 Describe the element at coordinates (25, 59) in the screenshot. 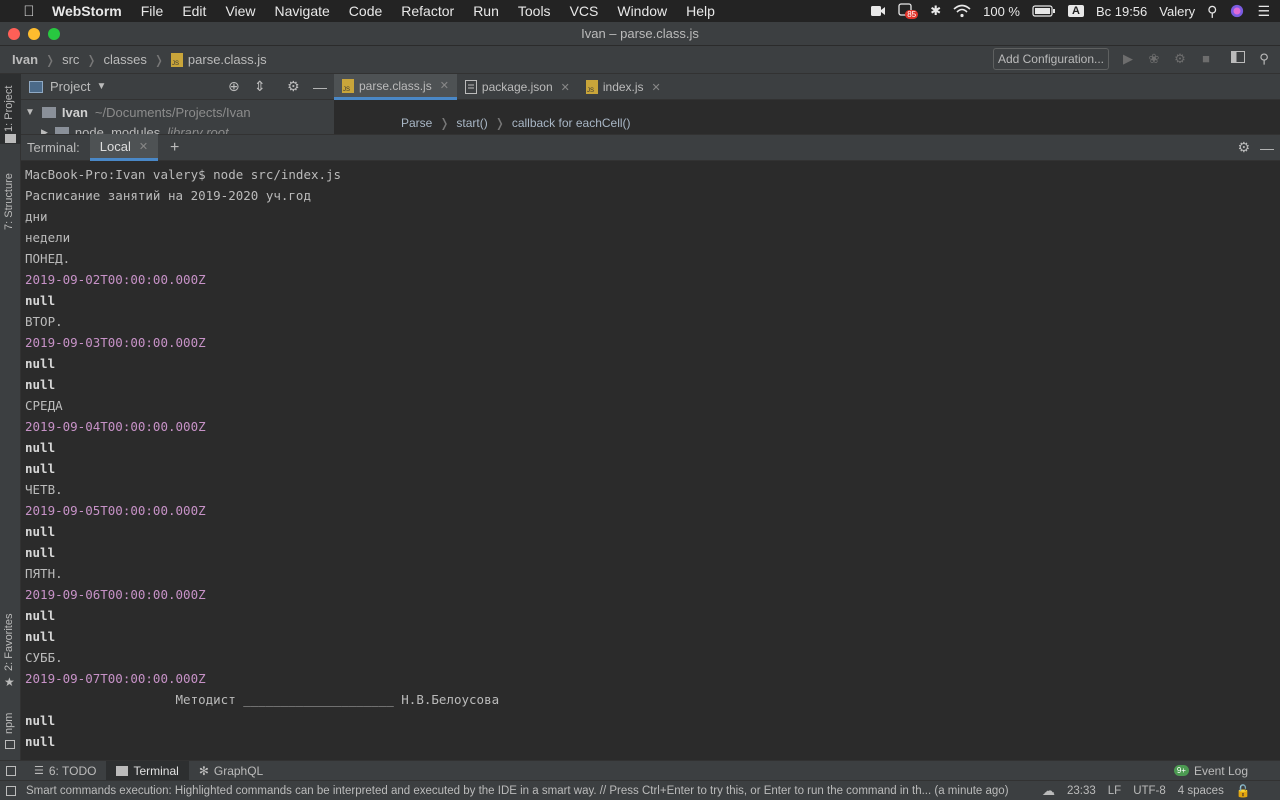

I see `nav-crumb-project: Ivan` at that location.